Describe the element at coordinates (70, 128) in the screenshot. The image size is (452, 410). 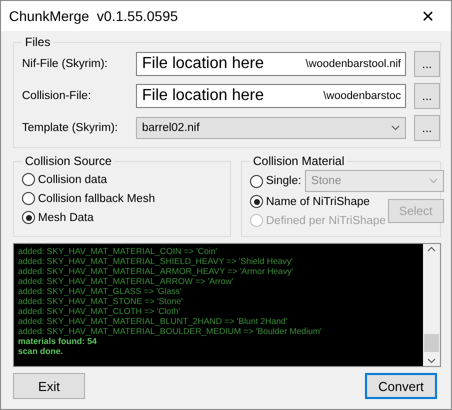
I see `field-label: Template (Skyrim):` at that location.